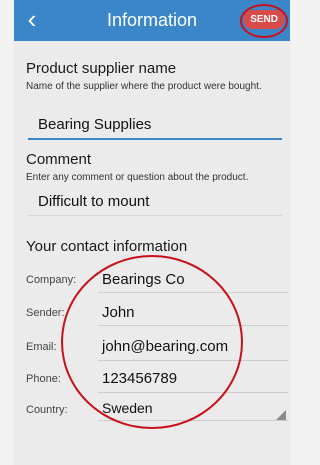  What do you see at coordinates (45, 313) in the screenshot?
I see `sender-label: Sender:` at bounding box center [45, 313].